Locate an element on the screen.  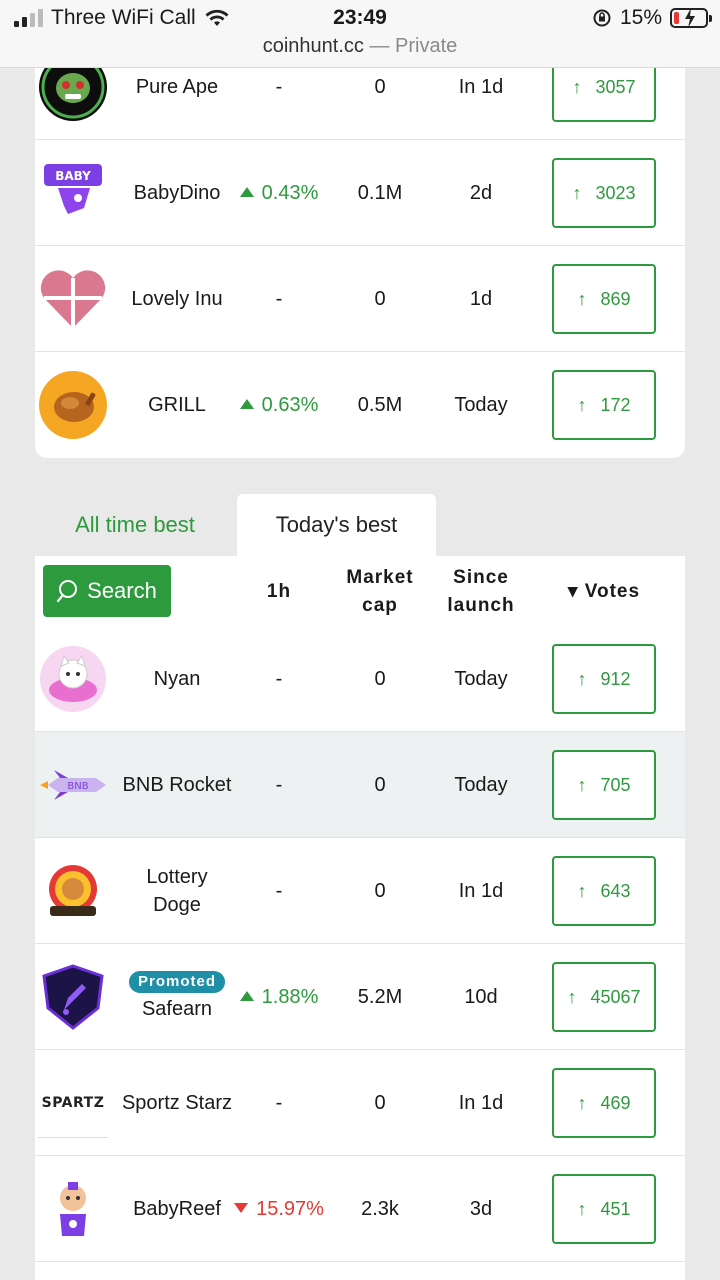
vote-button: ↑ 469 is located at coordinates (604, 1103).